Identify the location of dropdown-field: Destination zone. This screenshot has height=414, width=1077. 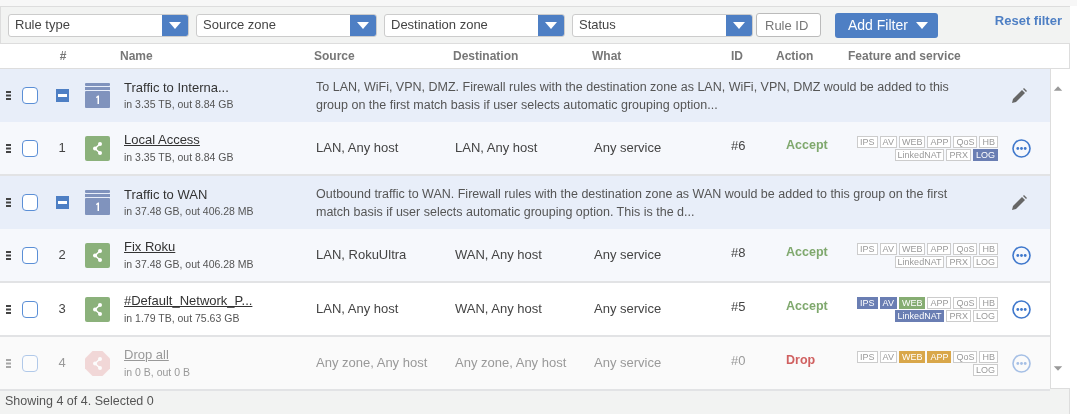
(461, 25).